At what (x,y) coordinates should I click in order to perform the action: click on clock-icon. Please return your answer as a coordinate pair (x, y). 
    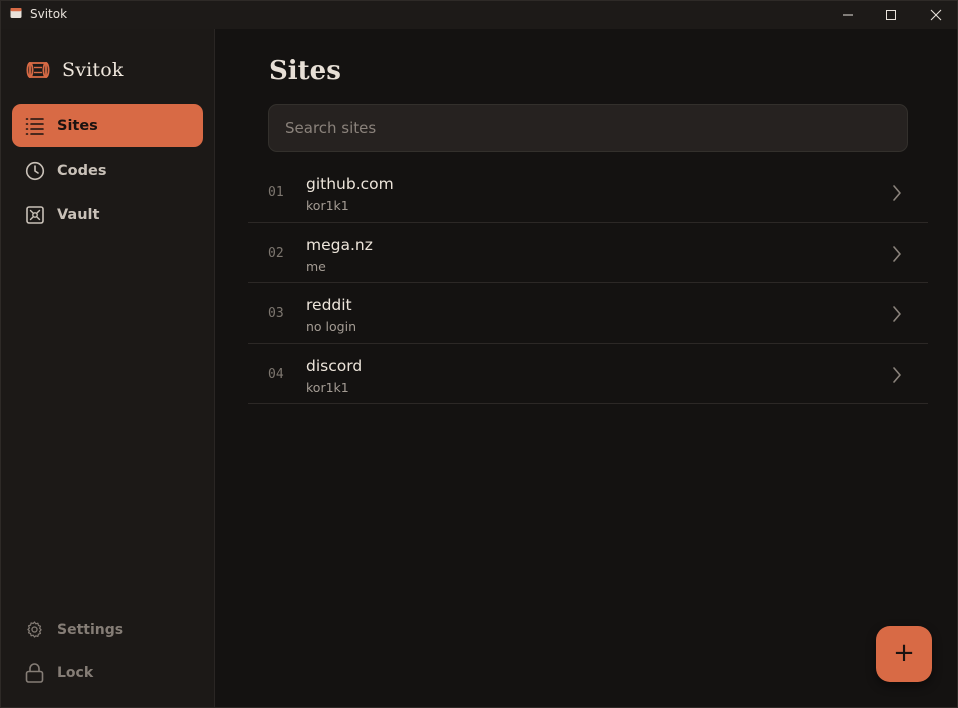
    Looking at the image, I should click on (35, 170).